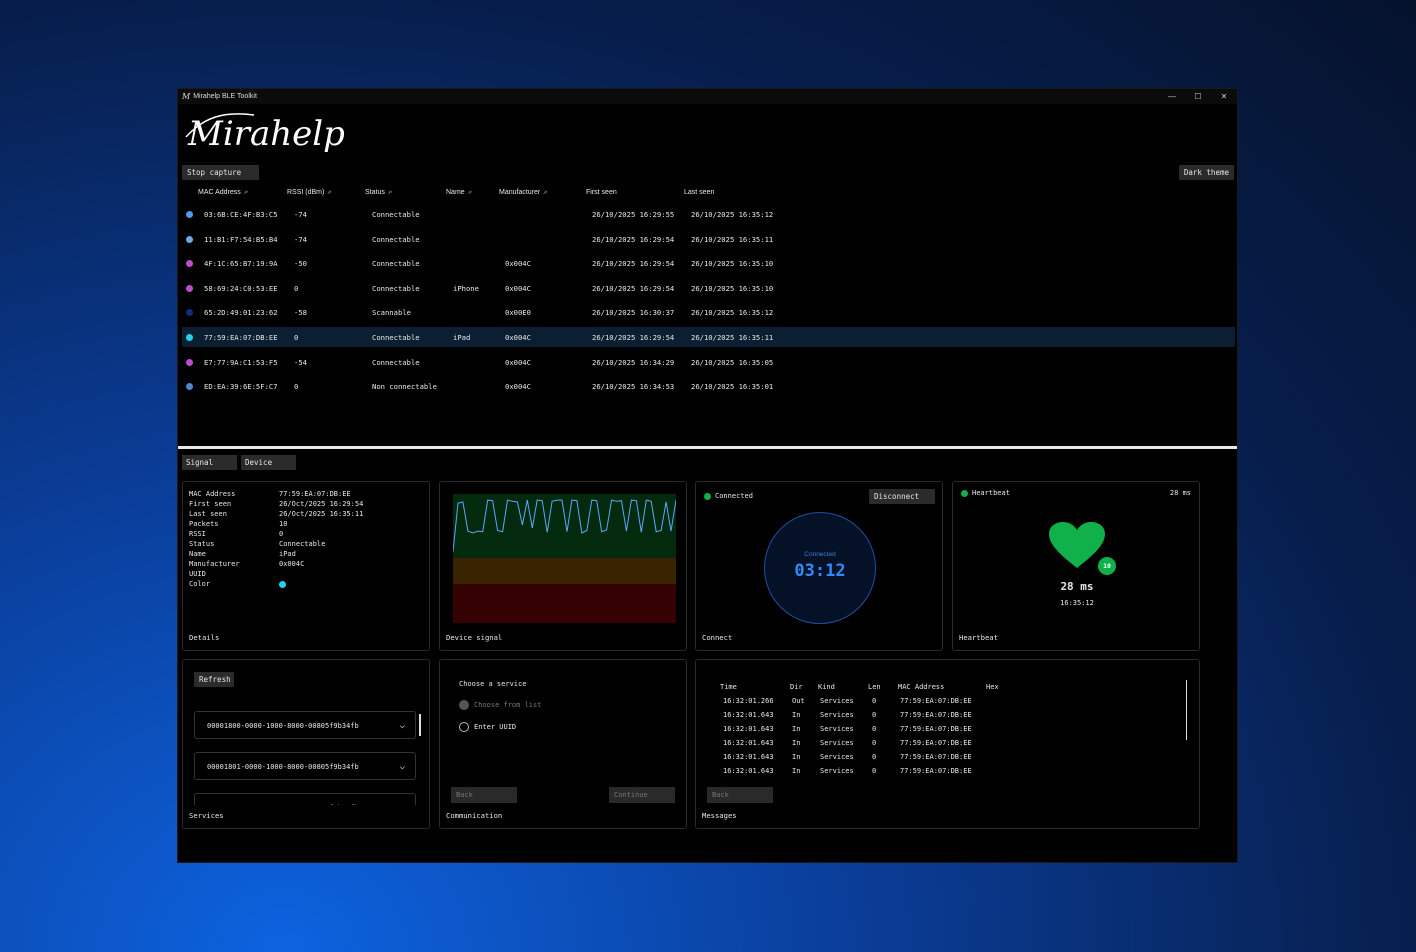  Describe the element at coordinates (518, 337) in the screenshot. I see `cell-manufacturer: 0x004C` at that location.